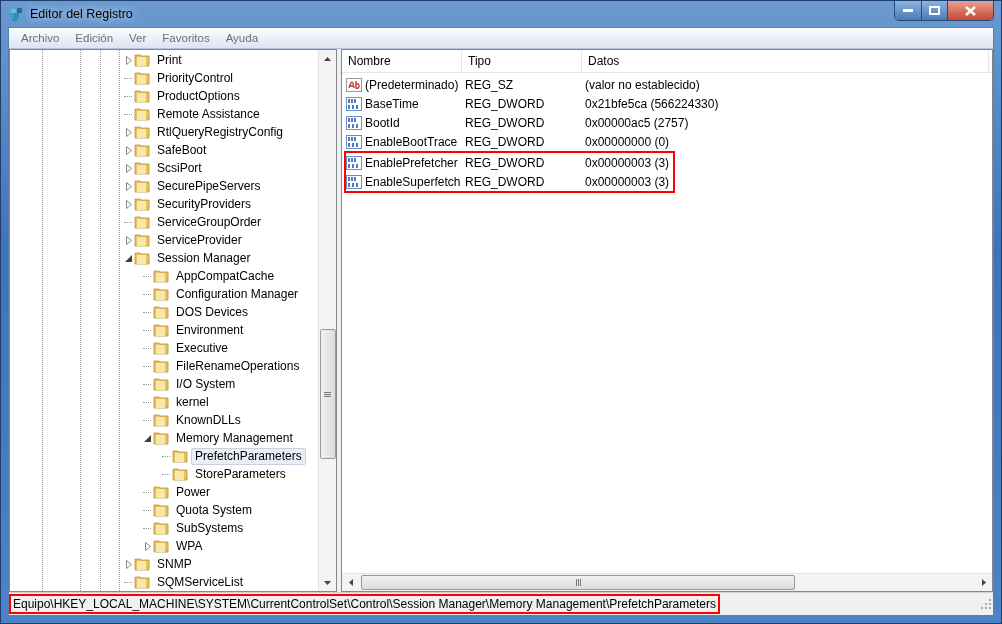  Describe the element at coordinates (179, 168) in the screenshot. I see `tree-item: ScsiPort` at that location.